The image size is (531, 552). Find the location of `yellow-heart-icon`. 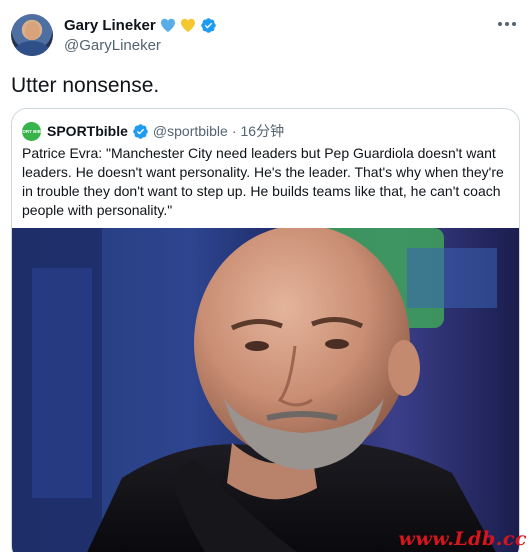

yellow-heart-icon is located at coordinates (187, 25).